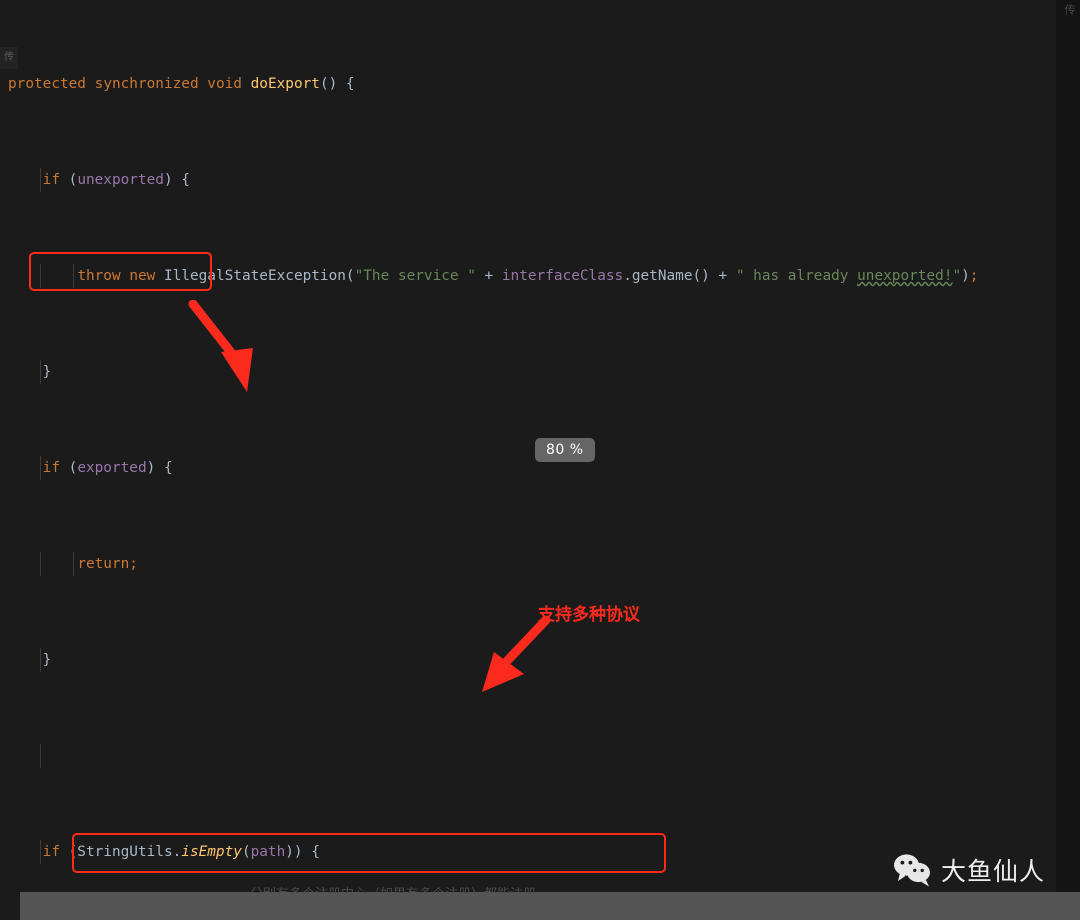 The width and height of the screenshot is (1080, 920). I want to click on code-line: protected synchronized void doExport() {, so click(181, 84).